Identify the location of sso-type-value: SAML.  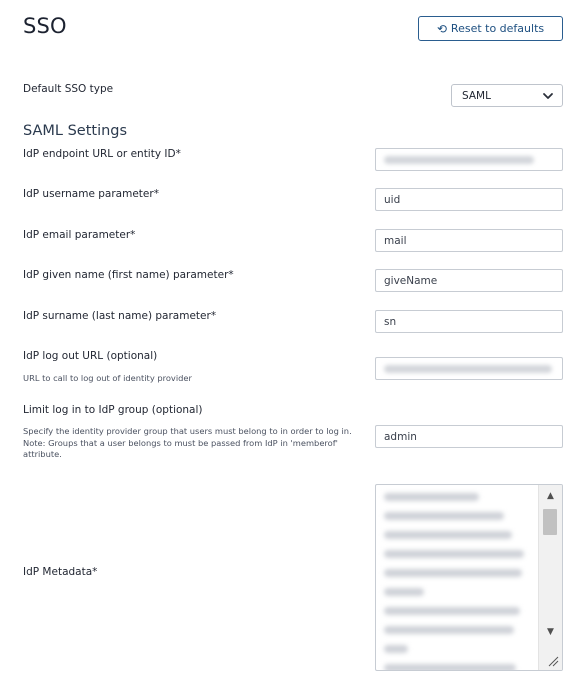
(476, 95).